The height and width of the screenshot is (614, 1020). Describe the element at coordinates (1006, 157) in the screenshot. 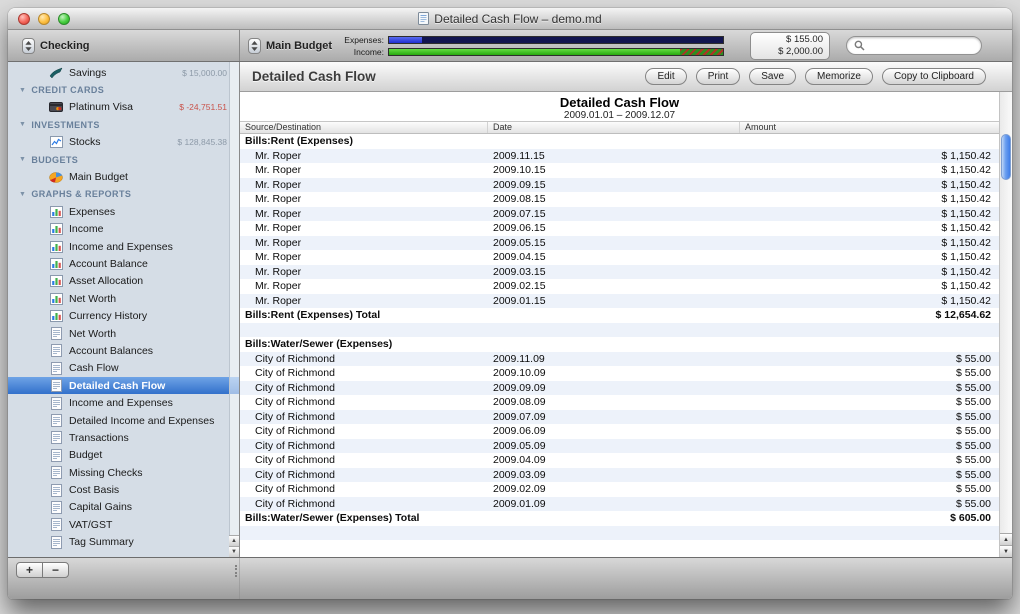

I see `scrollbar-thumb` at that location.